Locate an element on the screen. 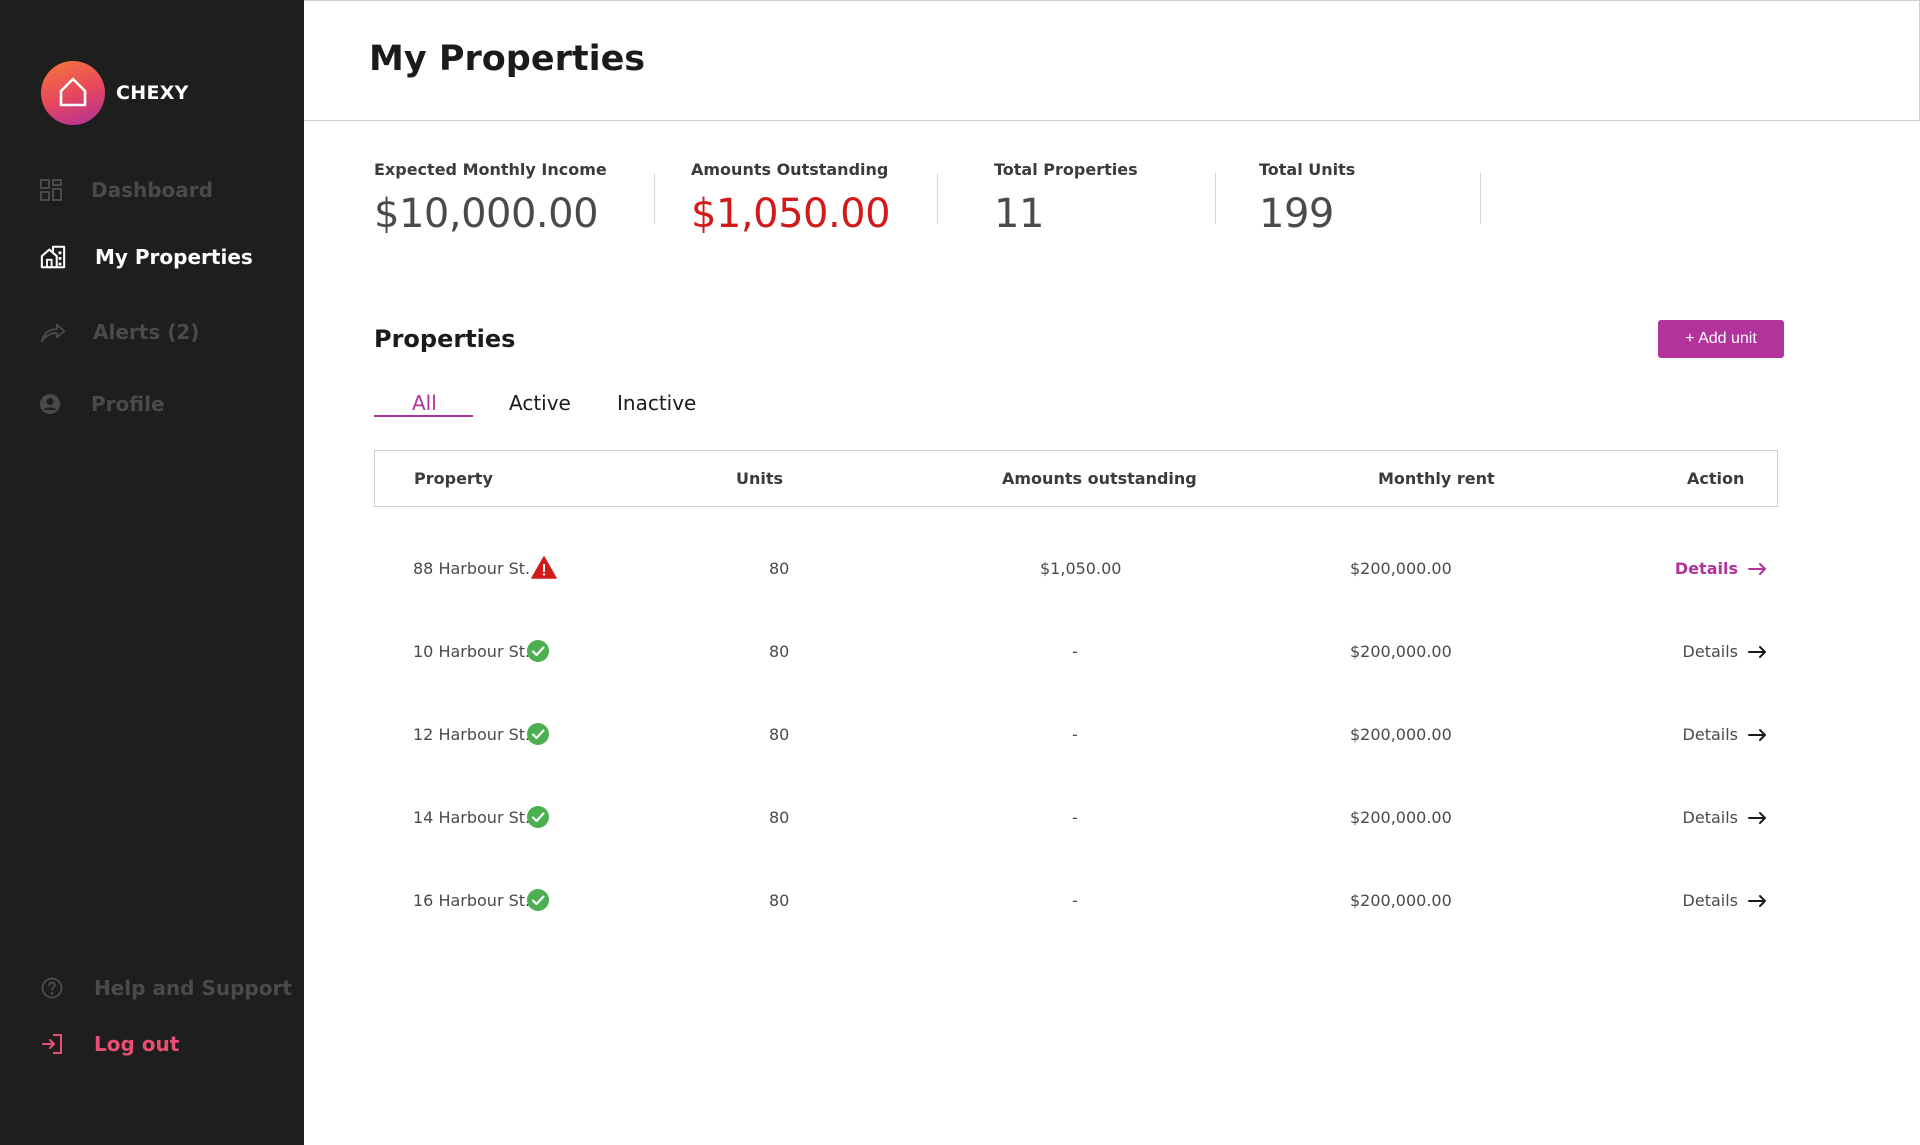 The width and height of the screenshot is (1920, 1145). brand-name: CHEXY is located at coordinates (152, 93).